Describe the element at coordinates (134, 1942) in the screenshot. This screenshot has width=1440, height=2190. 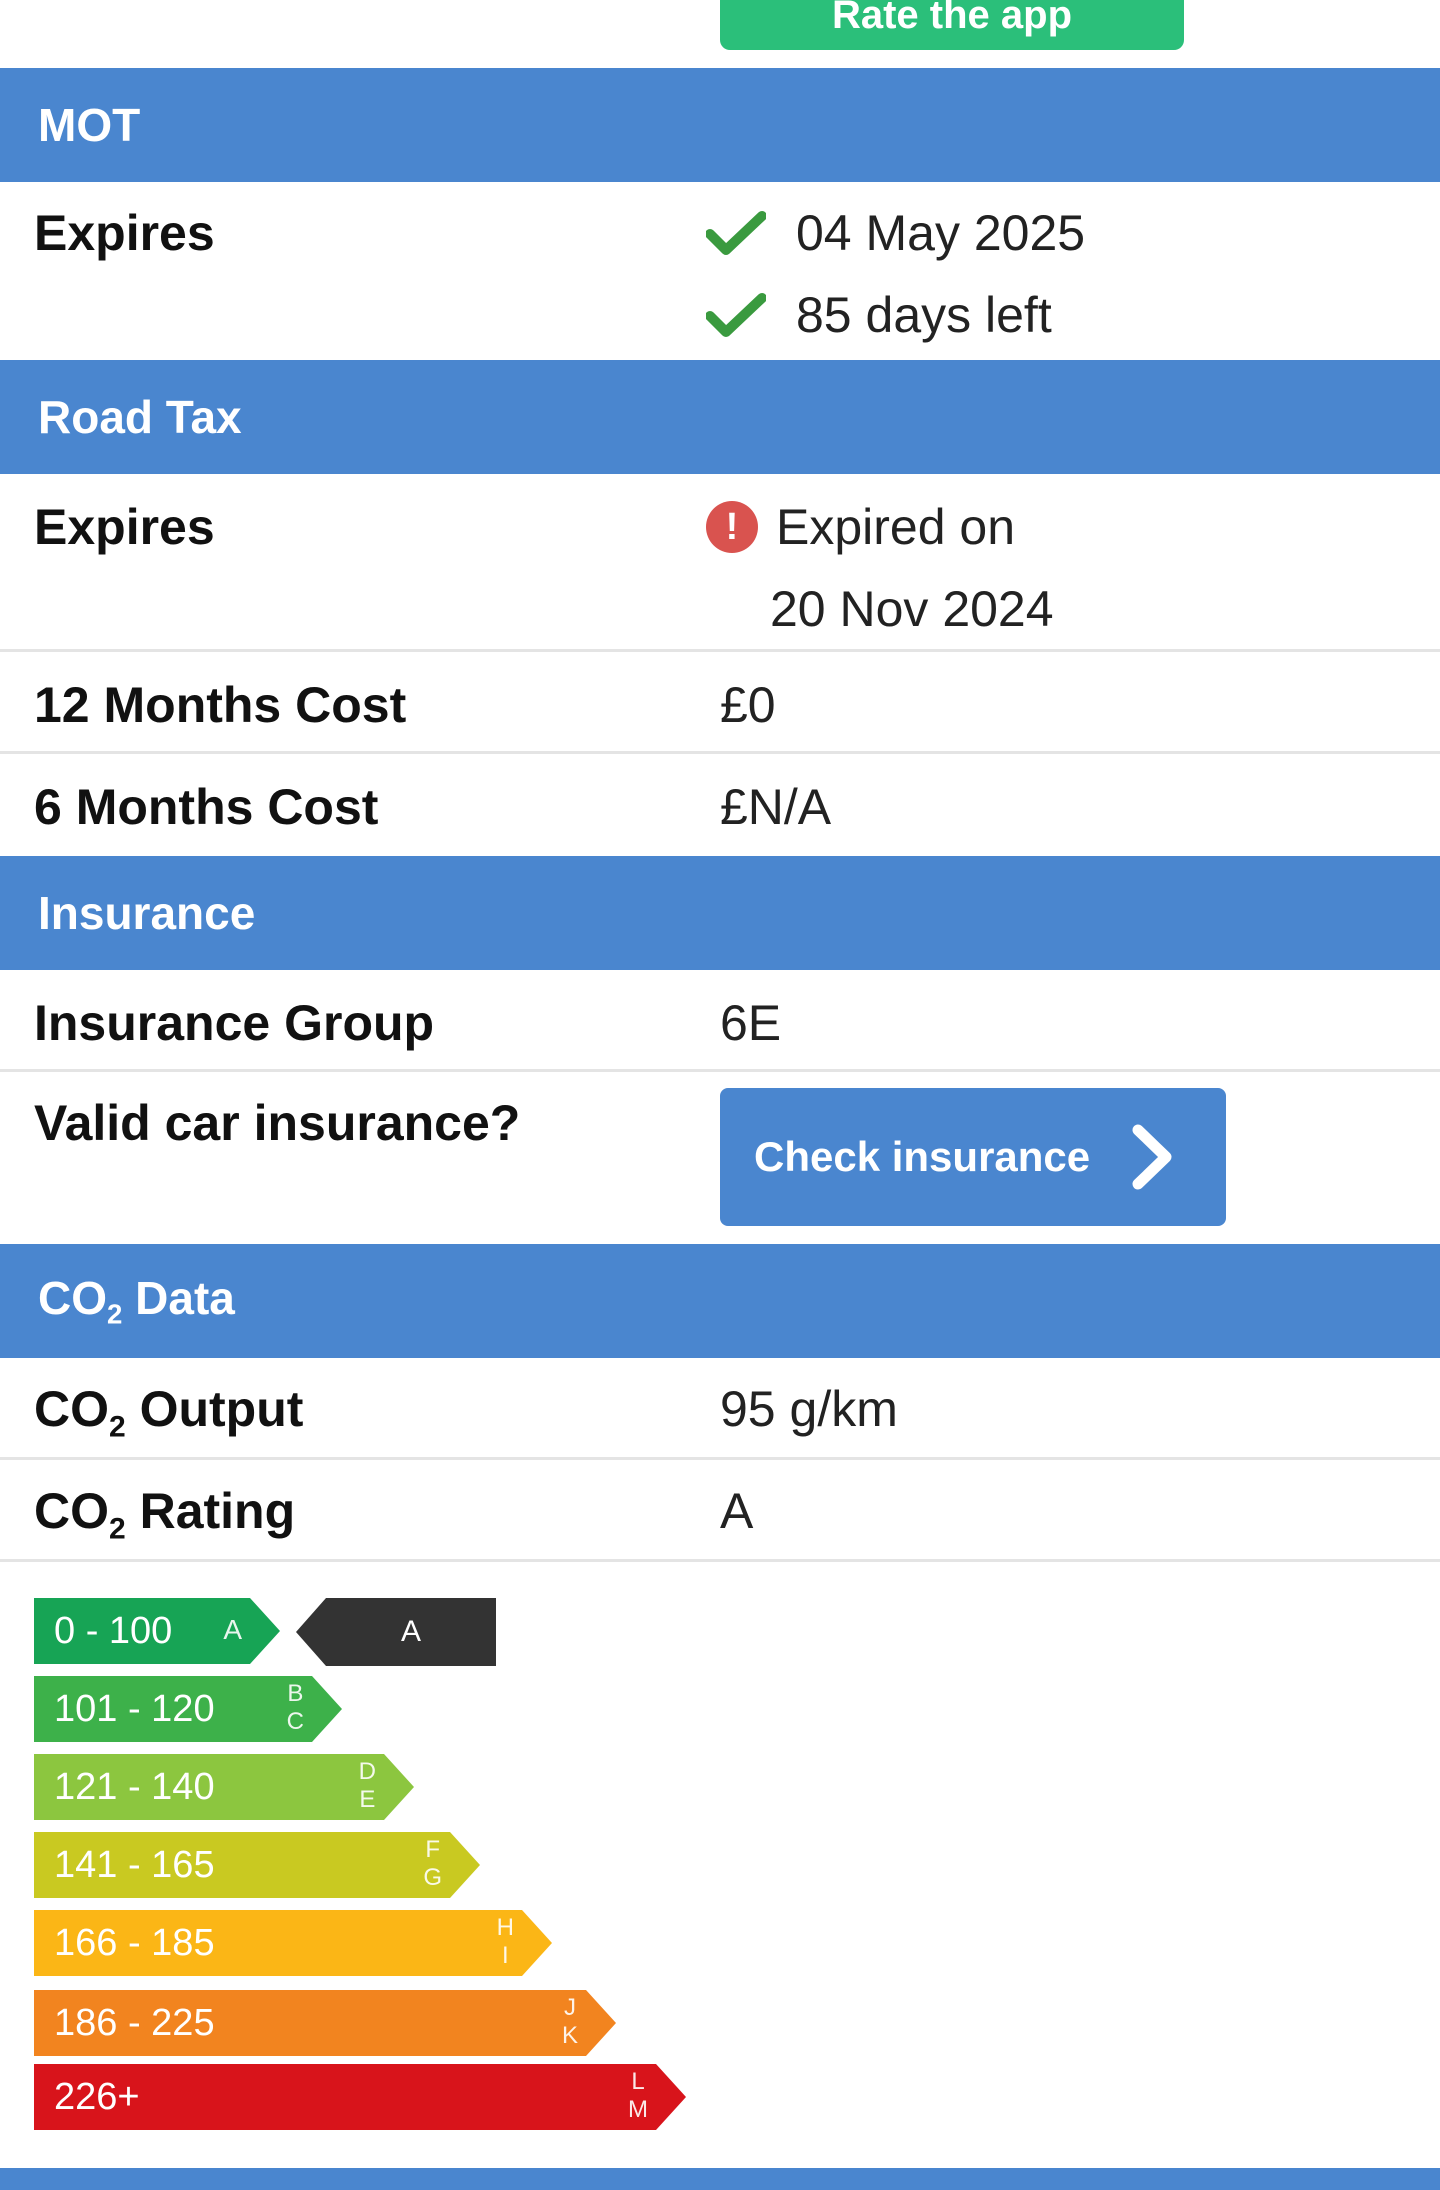
I see `co2-band-range: 166 - 185` at that location.